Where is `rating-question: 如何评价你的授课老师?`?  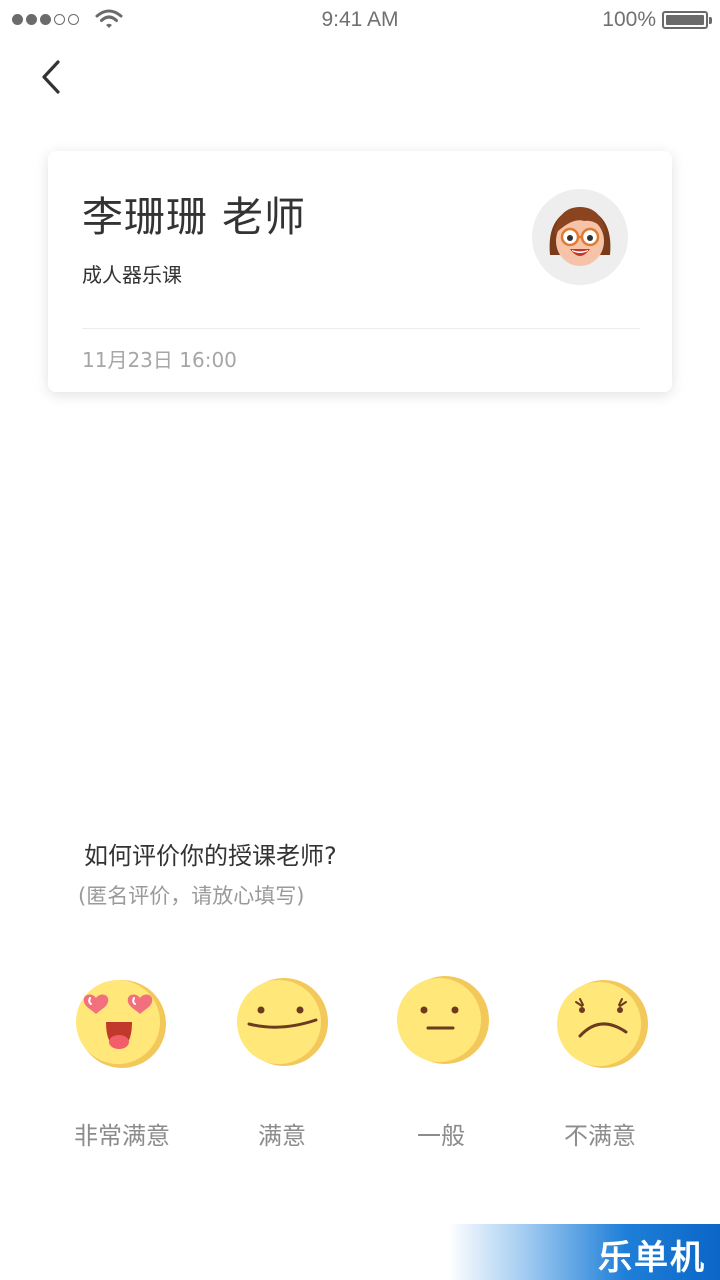
rating-question: 如何评价你的授课老师? is located at coordinates (210, 856).